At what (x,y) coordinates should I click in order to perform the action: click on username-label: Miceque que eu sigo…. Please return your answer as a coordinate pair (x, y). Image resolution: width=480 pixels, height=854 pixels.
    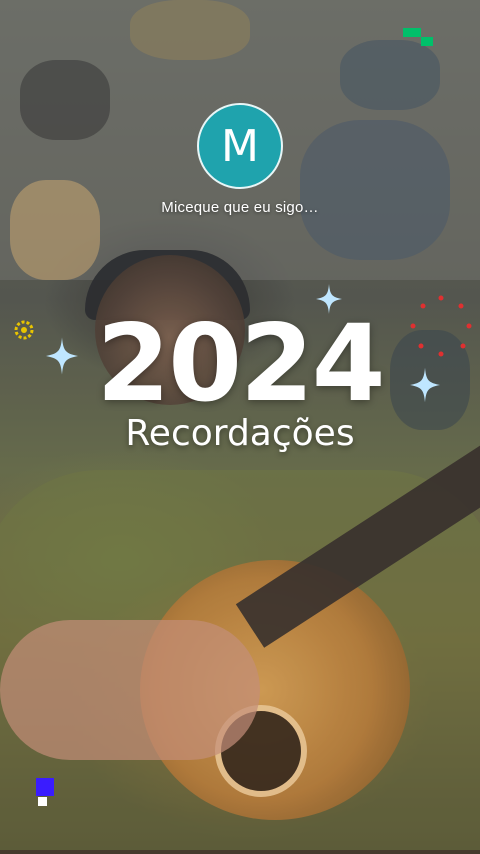
    Looking at the image, I should click on (240, 207).